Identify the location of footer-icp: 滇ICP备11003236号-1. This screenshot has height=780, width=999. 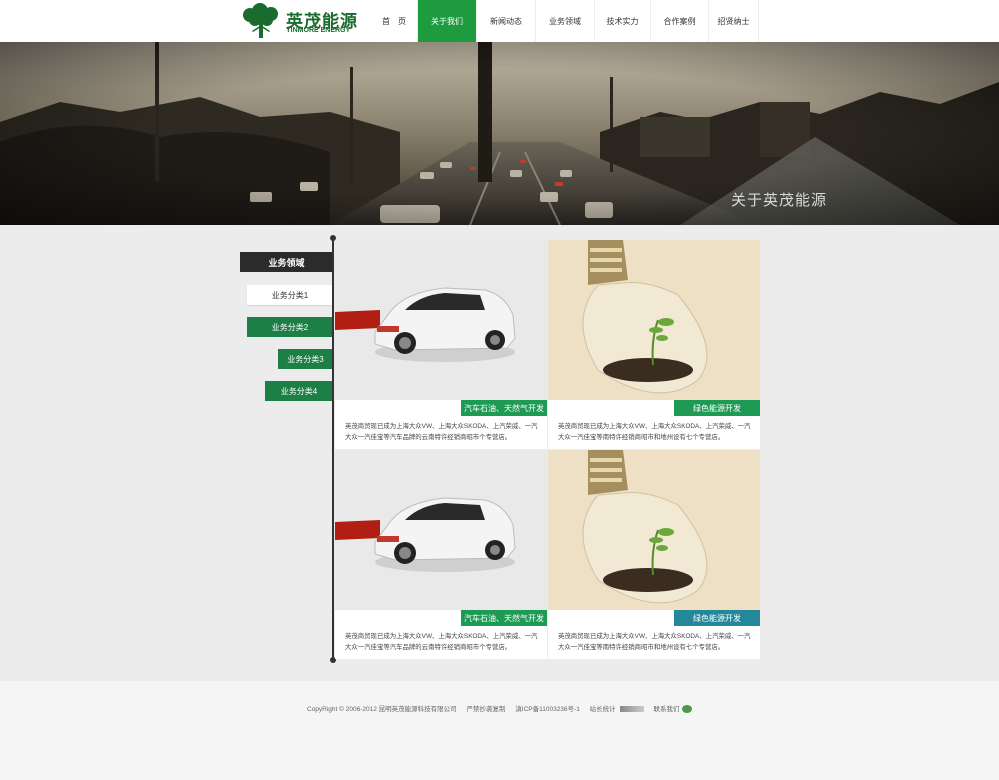
(547, 709).